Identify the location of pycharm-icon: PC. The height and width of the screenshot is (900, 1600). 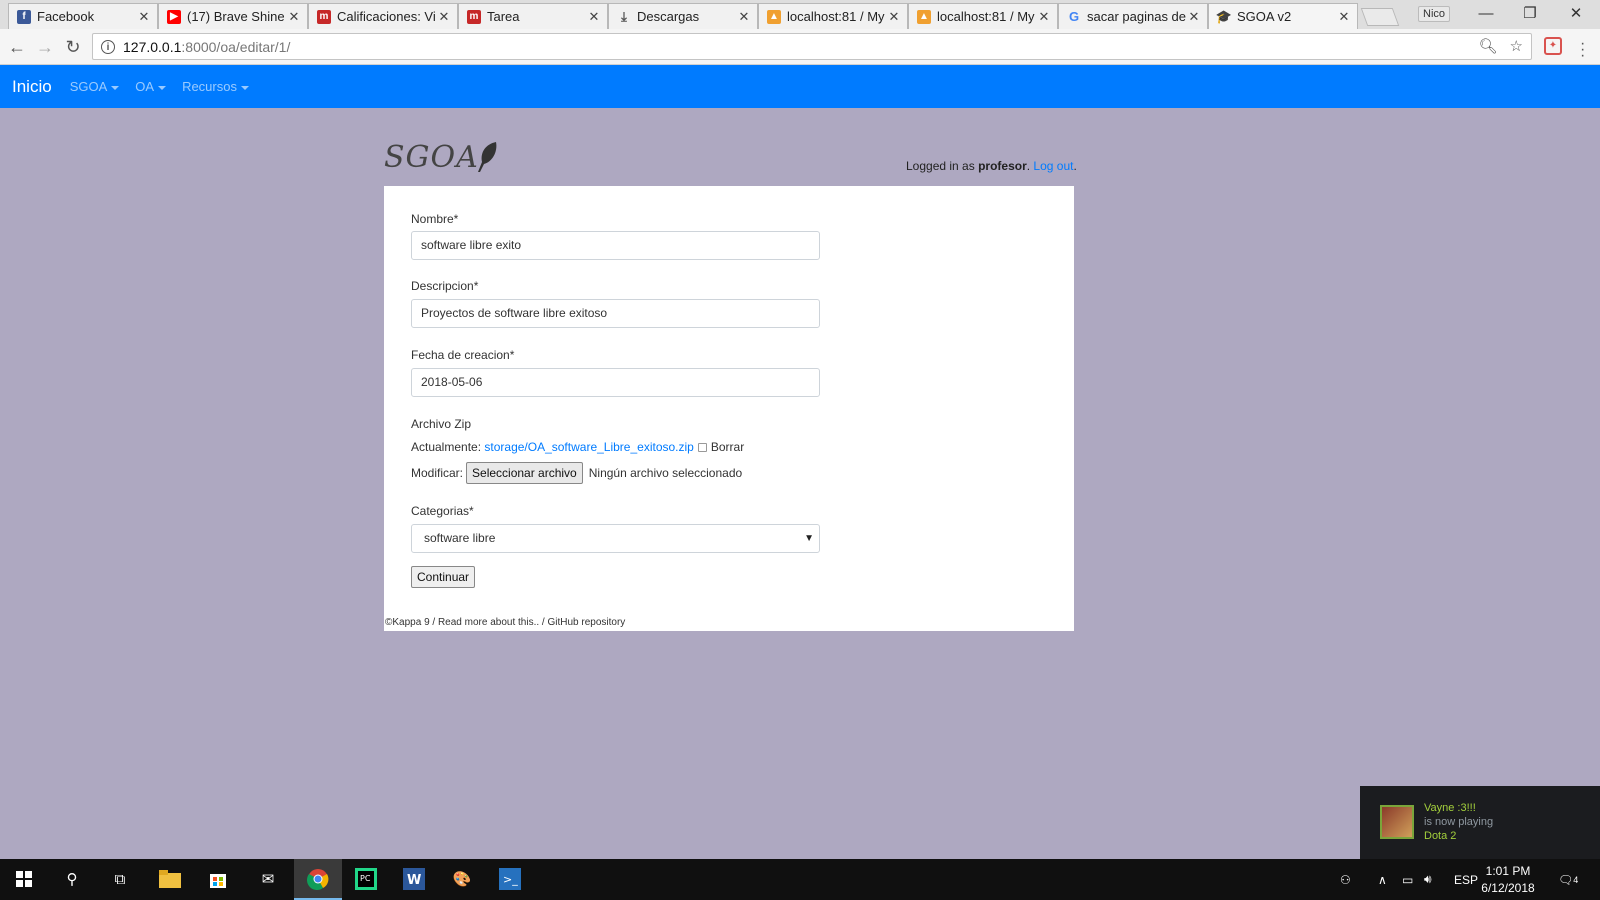
(366, 879).